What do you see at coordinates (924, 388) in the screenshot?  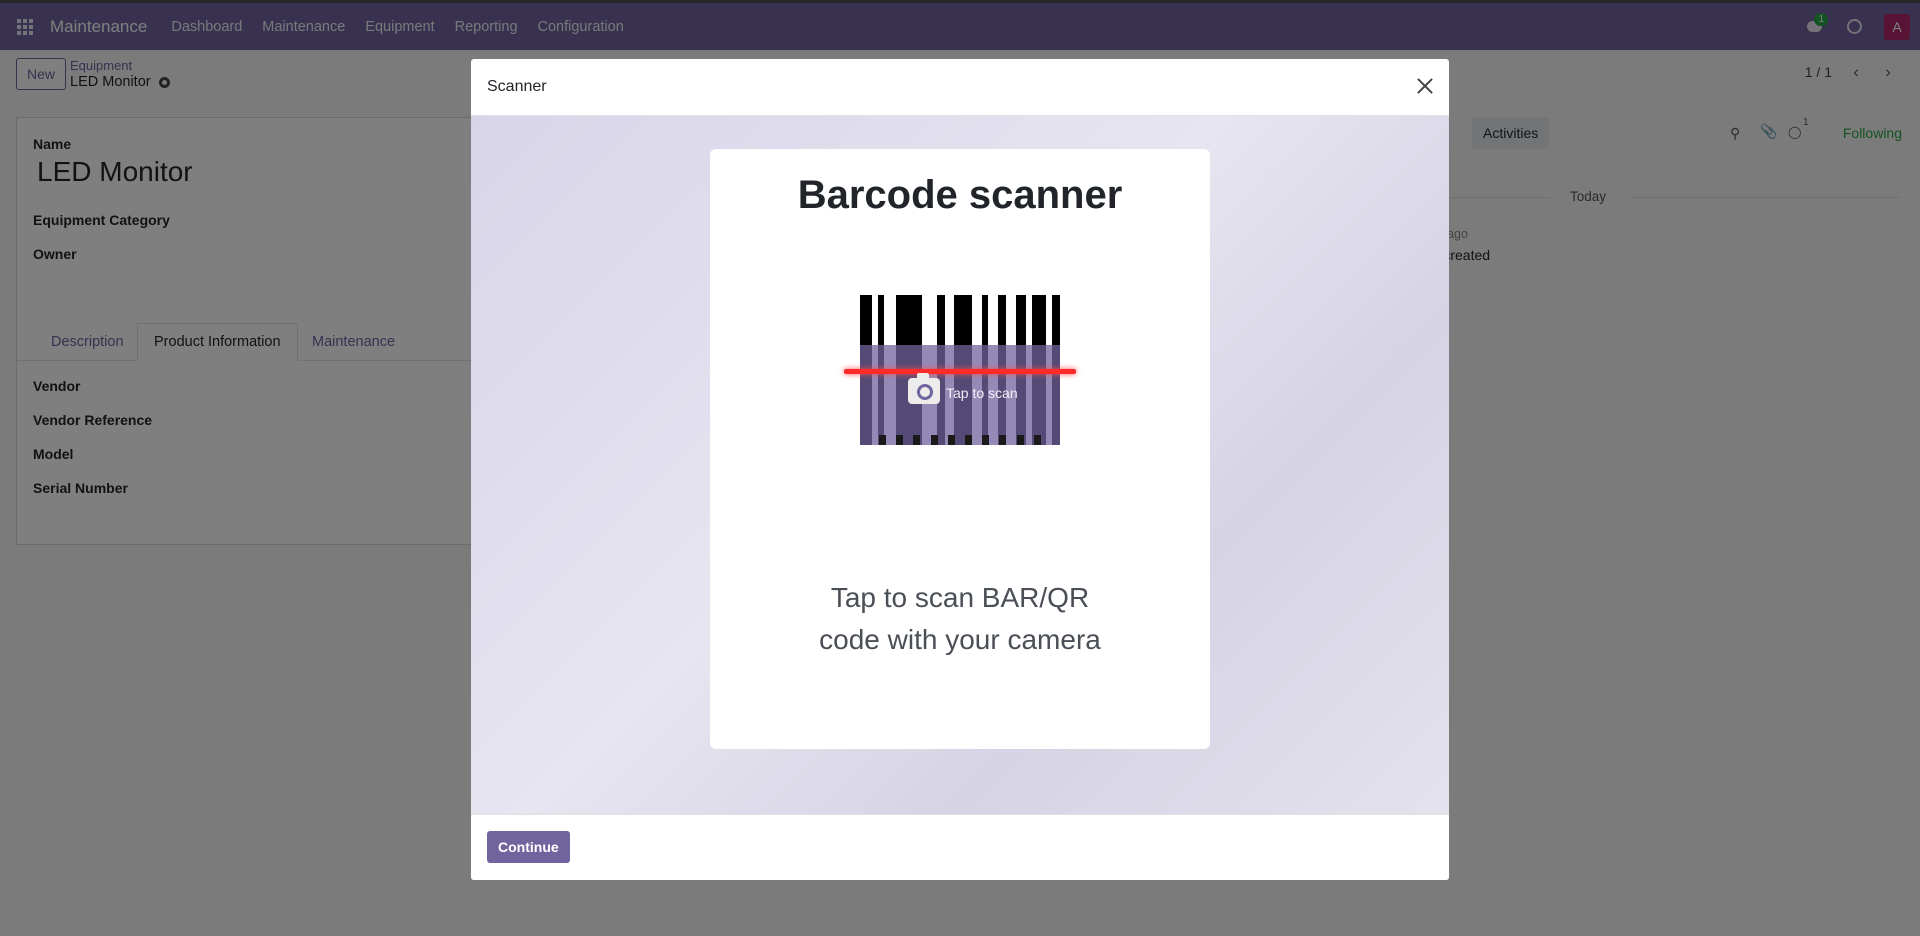 I see `camera-icon` at bounding box center [924, 388].